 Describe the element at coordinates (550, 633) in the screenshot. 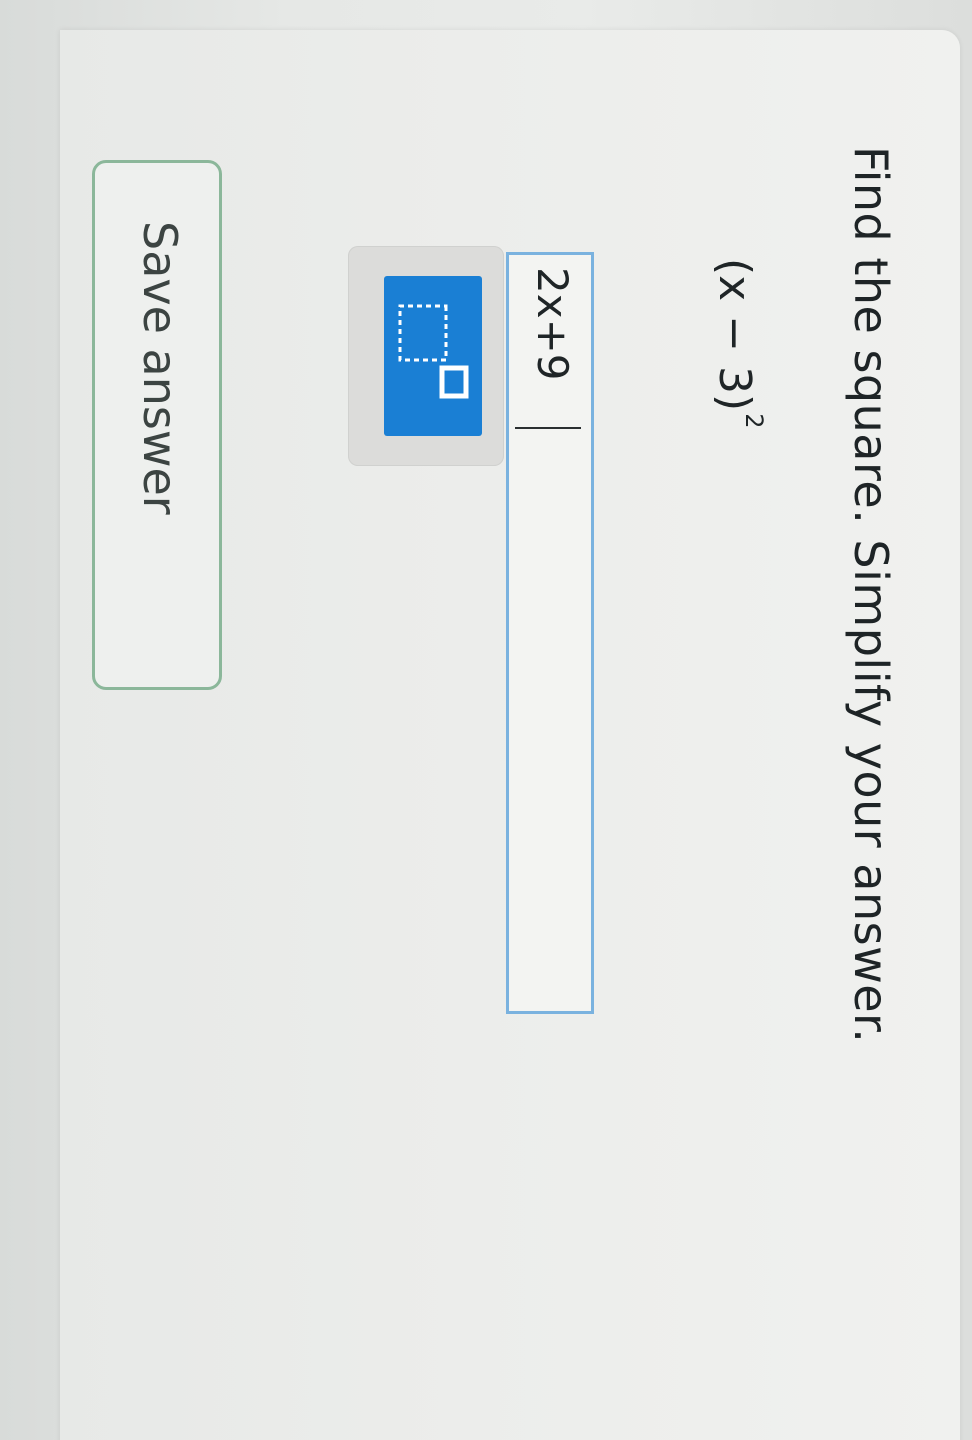

I see `answer-input: 2x+9` at that location.